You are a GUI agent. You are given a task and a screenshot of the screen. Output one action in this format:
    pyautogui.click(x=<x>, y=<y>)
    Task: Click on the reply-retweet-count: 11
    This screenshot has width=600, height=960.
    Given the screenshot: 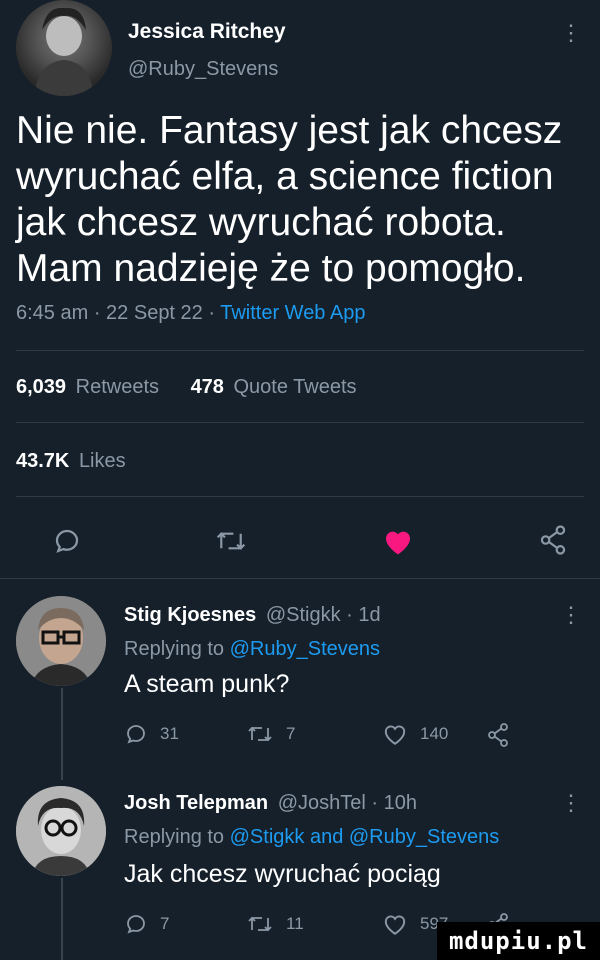 What is the action you would take?
    pyautogui.click(x=295, y=923)
    